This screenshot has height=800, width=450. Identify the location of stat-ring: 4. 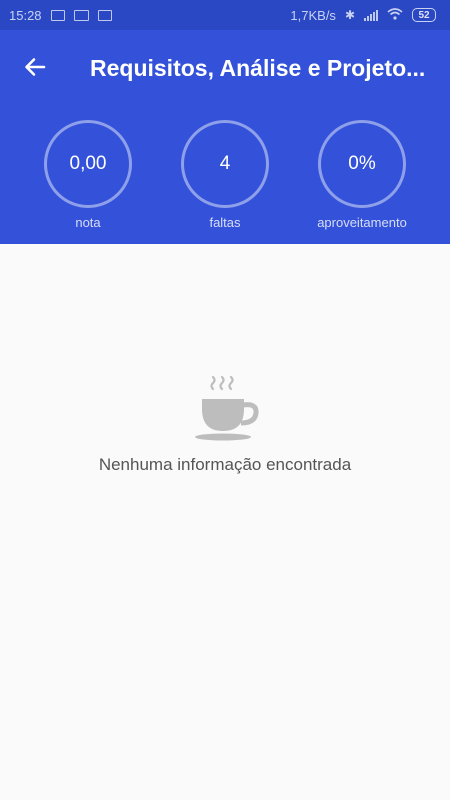
(225, 164).